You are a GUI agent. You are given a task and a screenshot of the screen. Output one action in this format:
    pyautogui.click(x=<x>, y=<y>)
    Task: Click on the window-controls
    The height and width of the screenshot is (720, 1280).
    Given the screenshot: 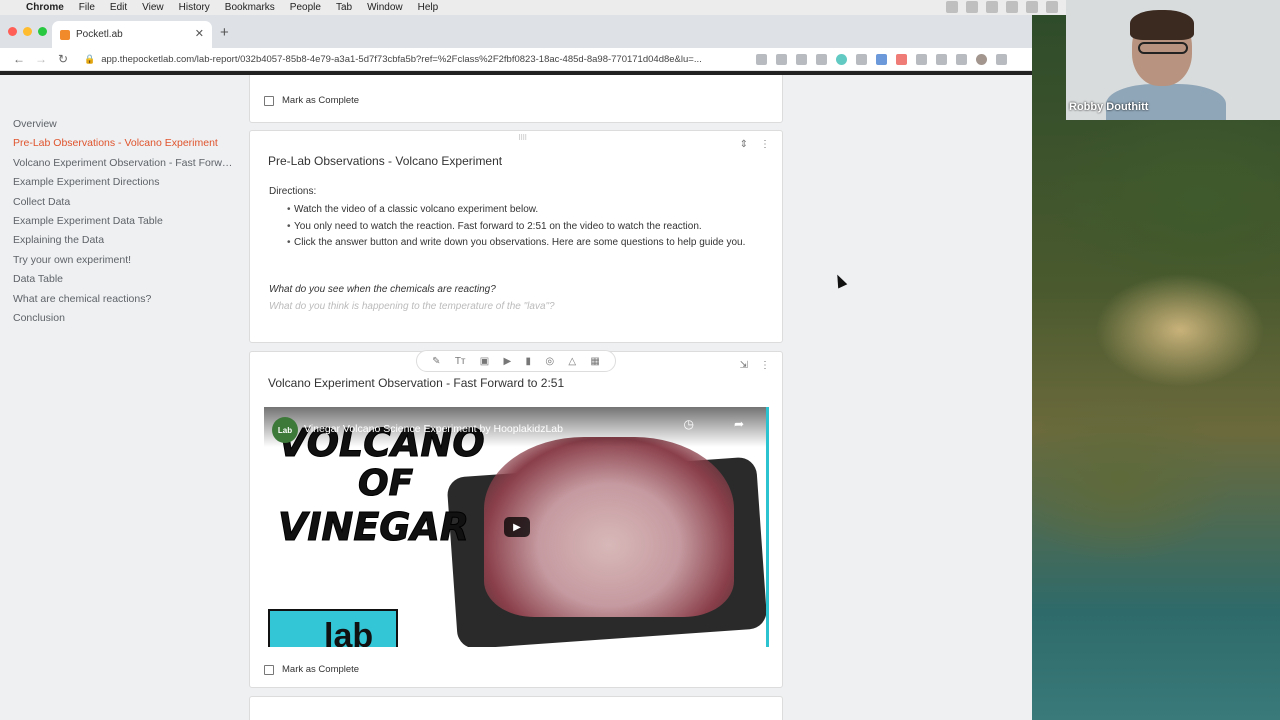 What is the action you would take?
    pyautogui.click(x=27, y=31)
    